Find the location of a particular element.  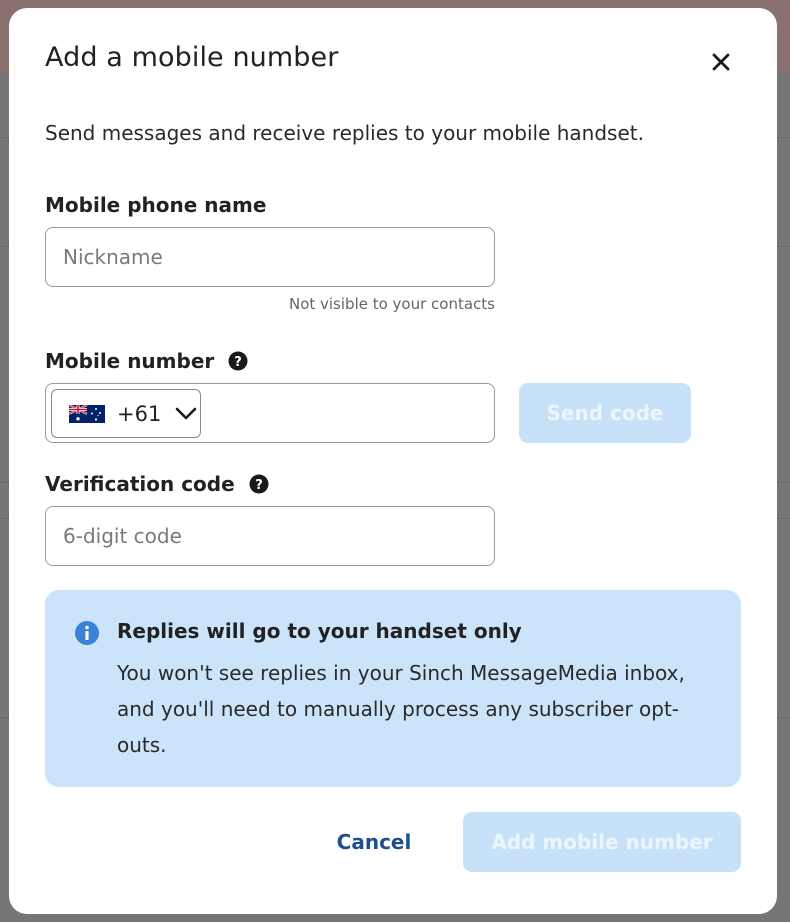

verification-code-label: Verification code ? is located at coordinates (157, 484).